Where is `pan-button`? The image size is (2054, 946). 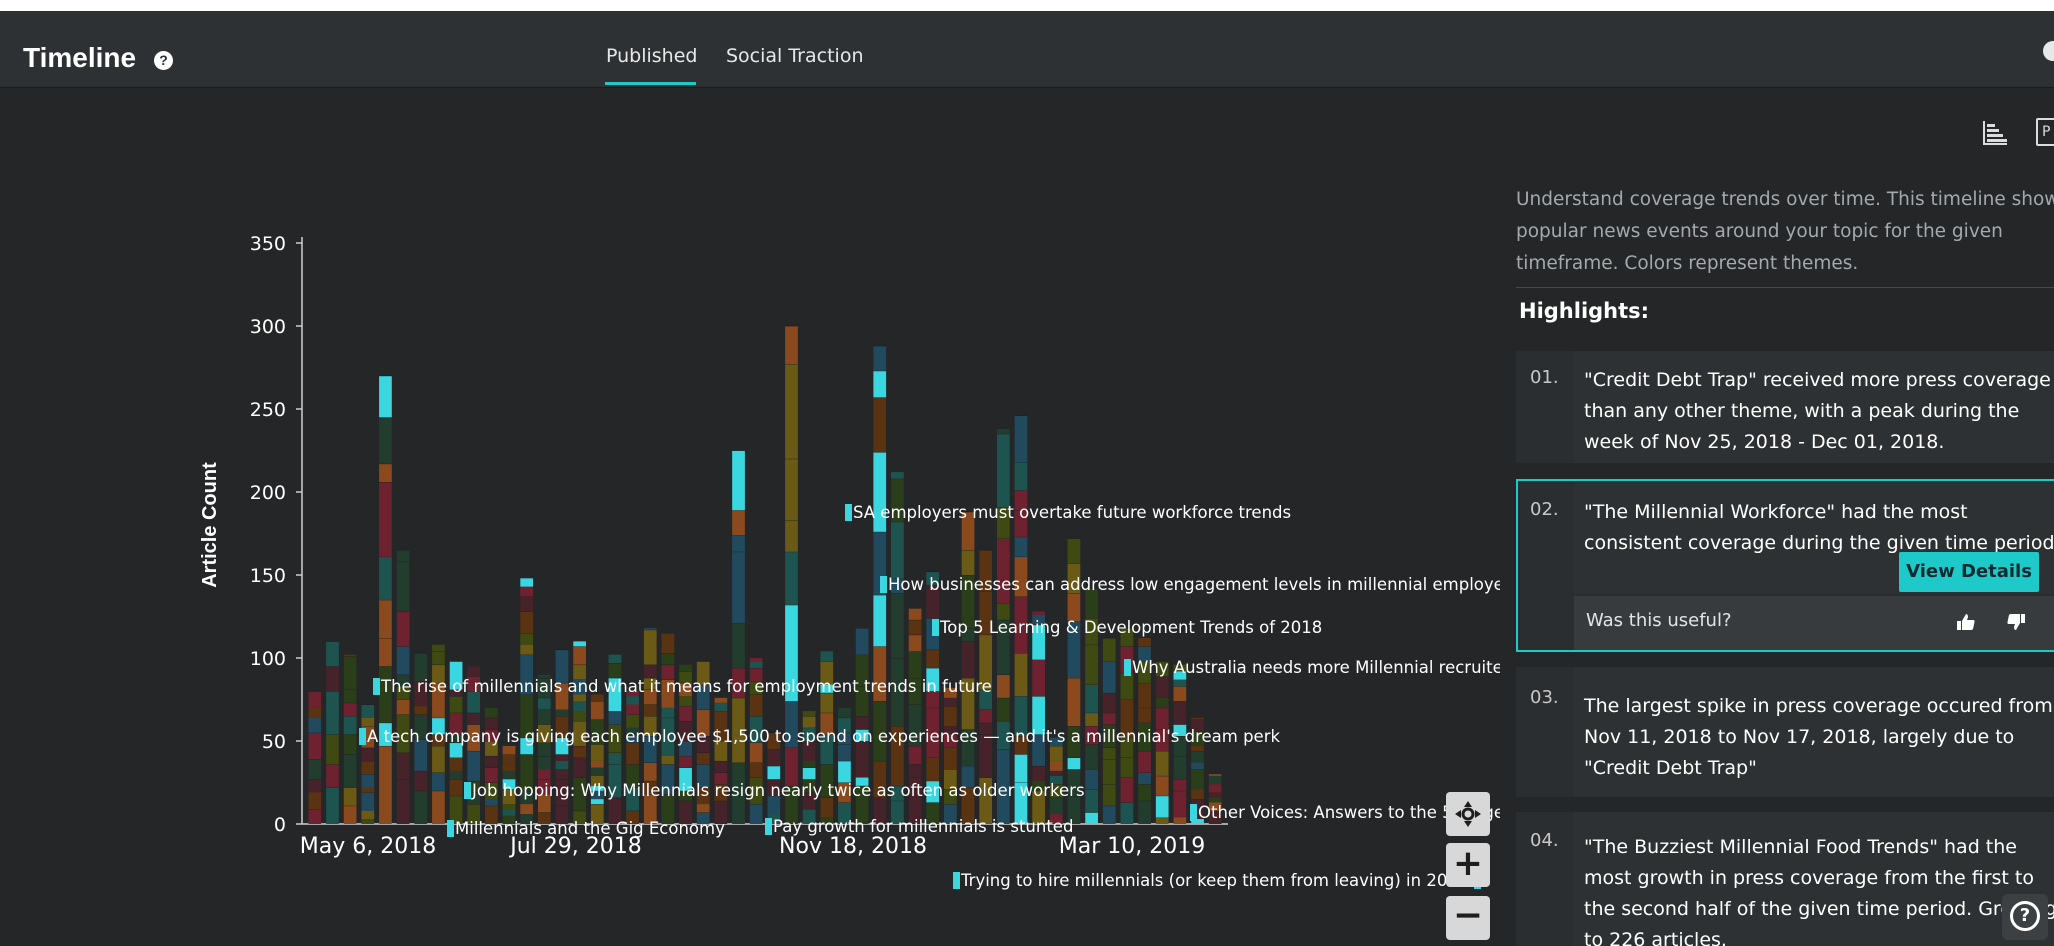
pan-button is located at coordinates (1468, 814).